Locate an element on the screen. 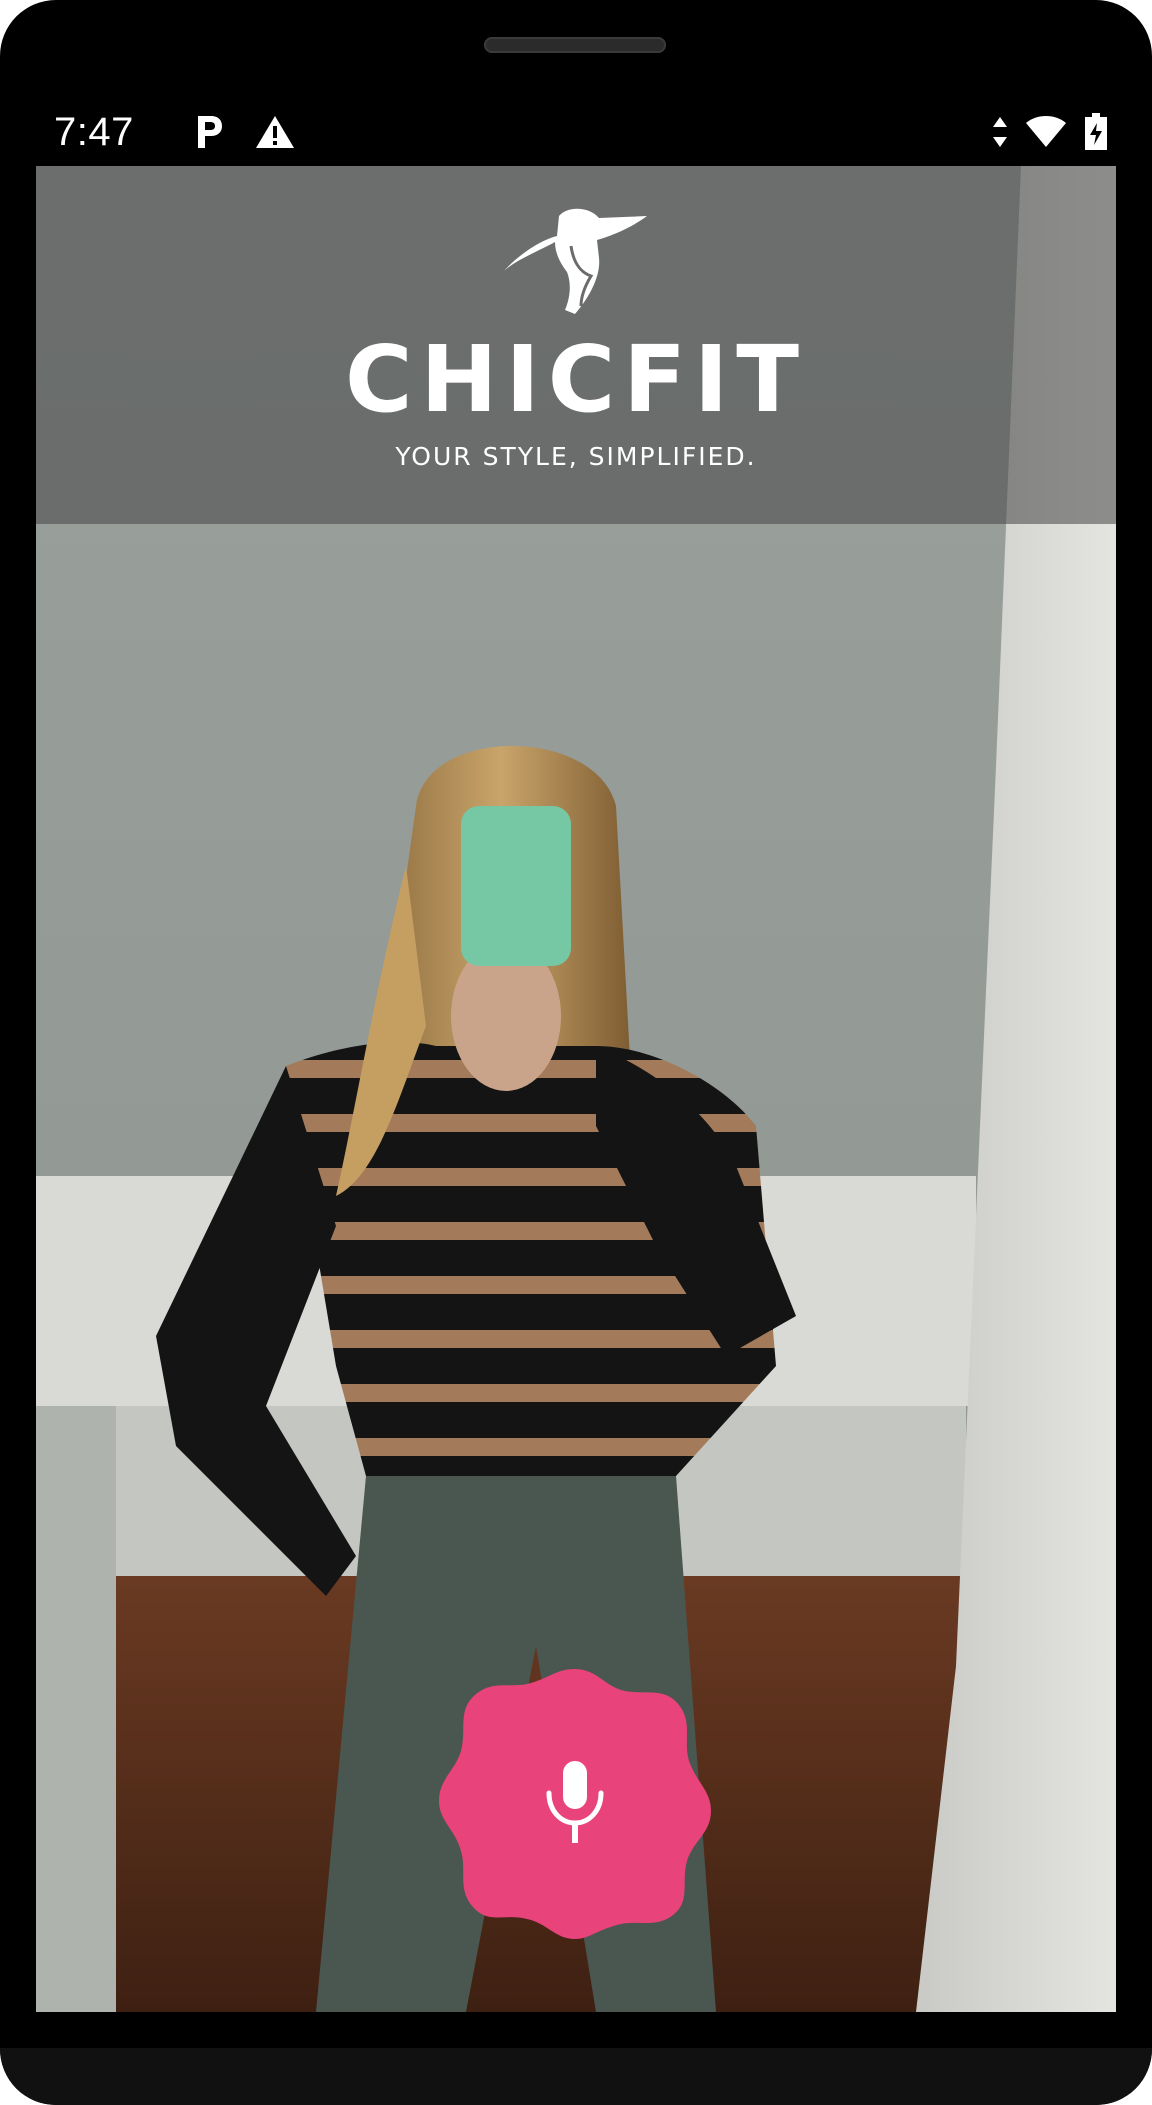  wifi-icon is located at coordinates (1046, 132).